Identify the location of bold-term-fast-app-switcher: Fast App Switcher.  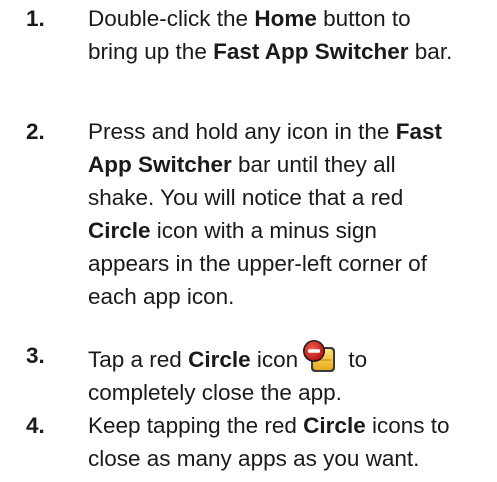
(311, 51).